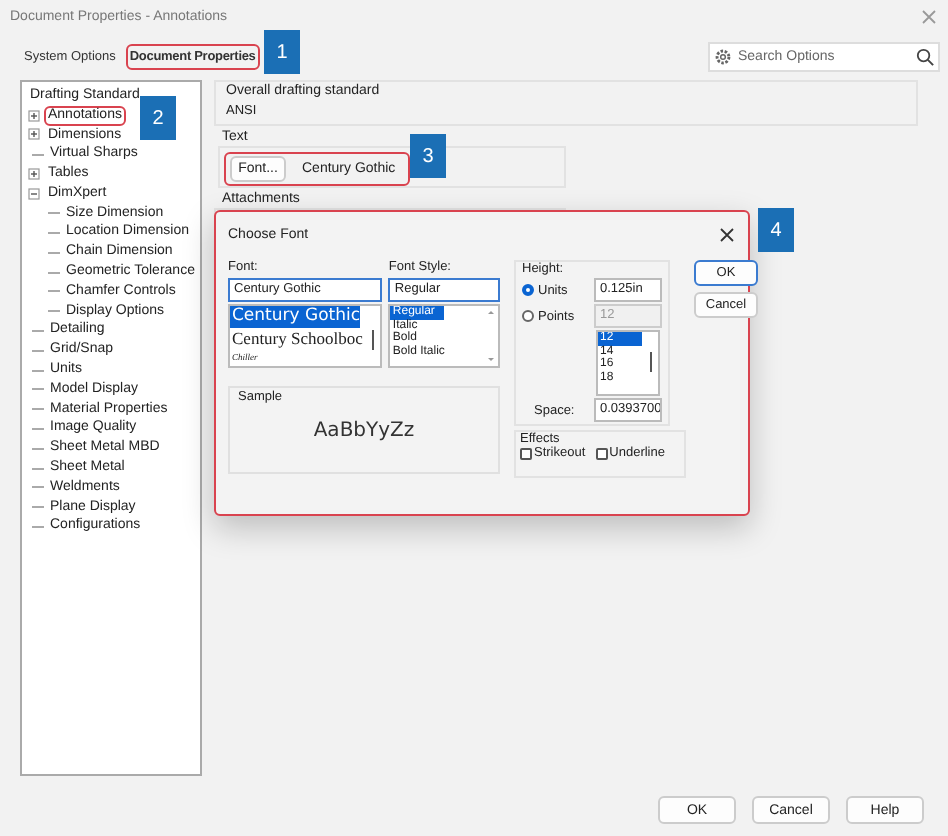 The width and height of the screenshot is (948, 836). What do you see at coordinates (364, 431) in the screenshot?
I see `sample-text: AaBbYyZz` at bounding box center [364, 431].